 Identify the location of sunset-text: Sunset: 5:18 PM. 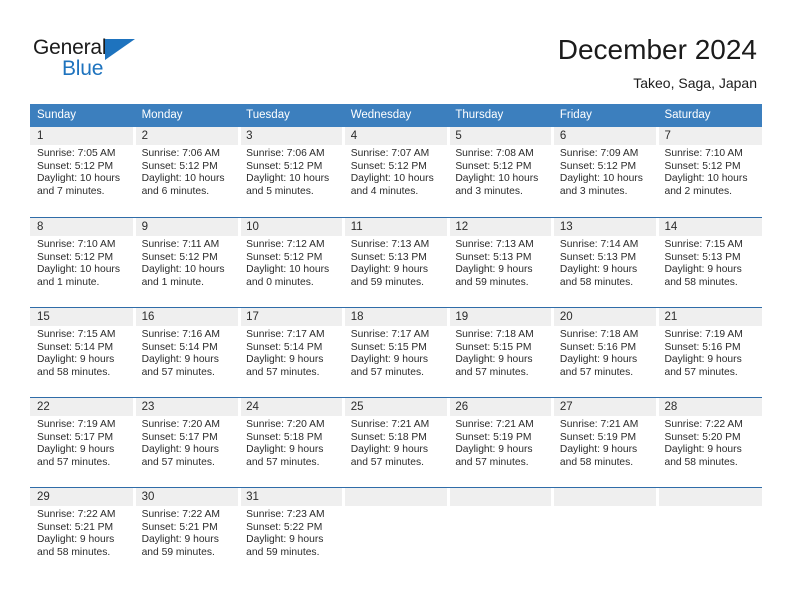
(284, 437).